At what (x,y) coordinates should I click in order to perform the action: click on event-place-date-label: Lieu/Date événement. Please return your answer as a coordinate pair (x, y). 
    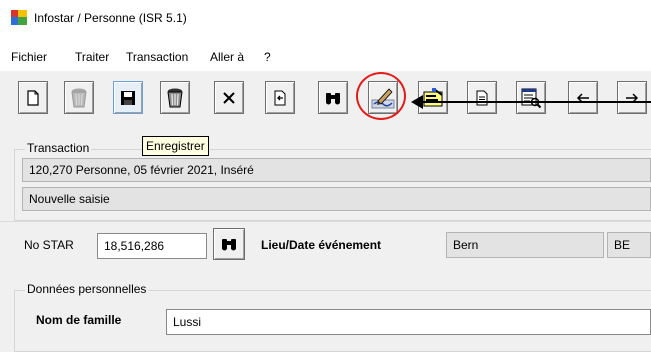
    Looking at the image, I should click on (321, 245).